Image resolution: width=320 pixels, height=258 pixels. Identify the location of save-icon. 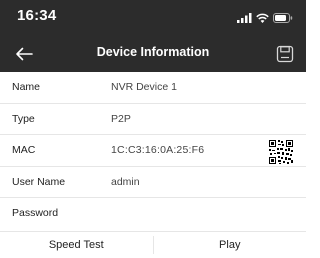
(285, 54).